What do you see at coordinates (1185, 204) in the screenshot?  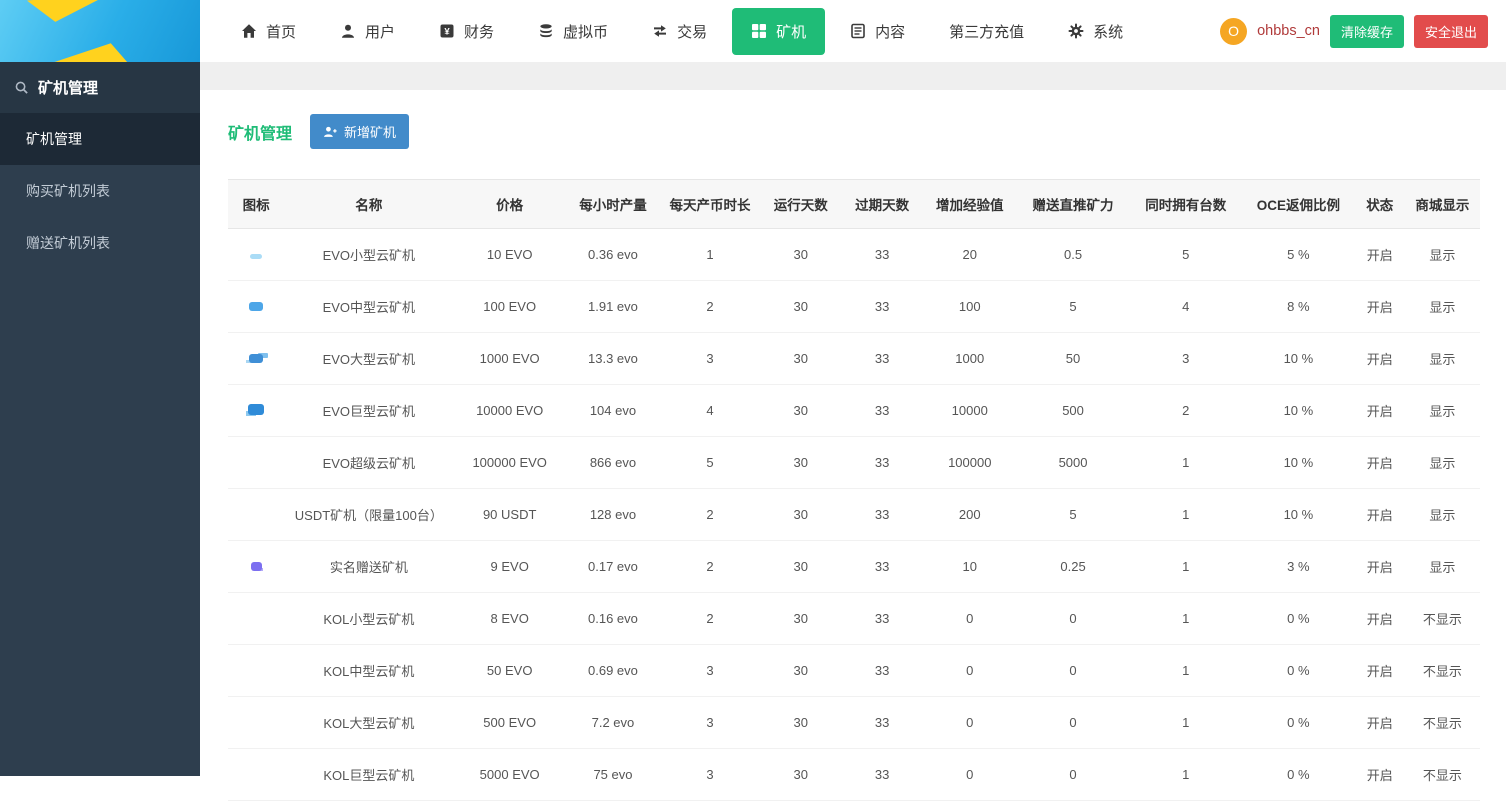 I see `col-header-max-owned: 同时拥有台数` at bounding box center [1185, 204].